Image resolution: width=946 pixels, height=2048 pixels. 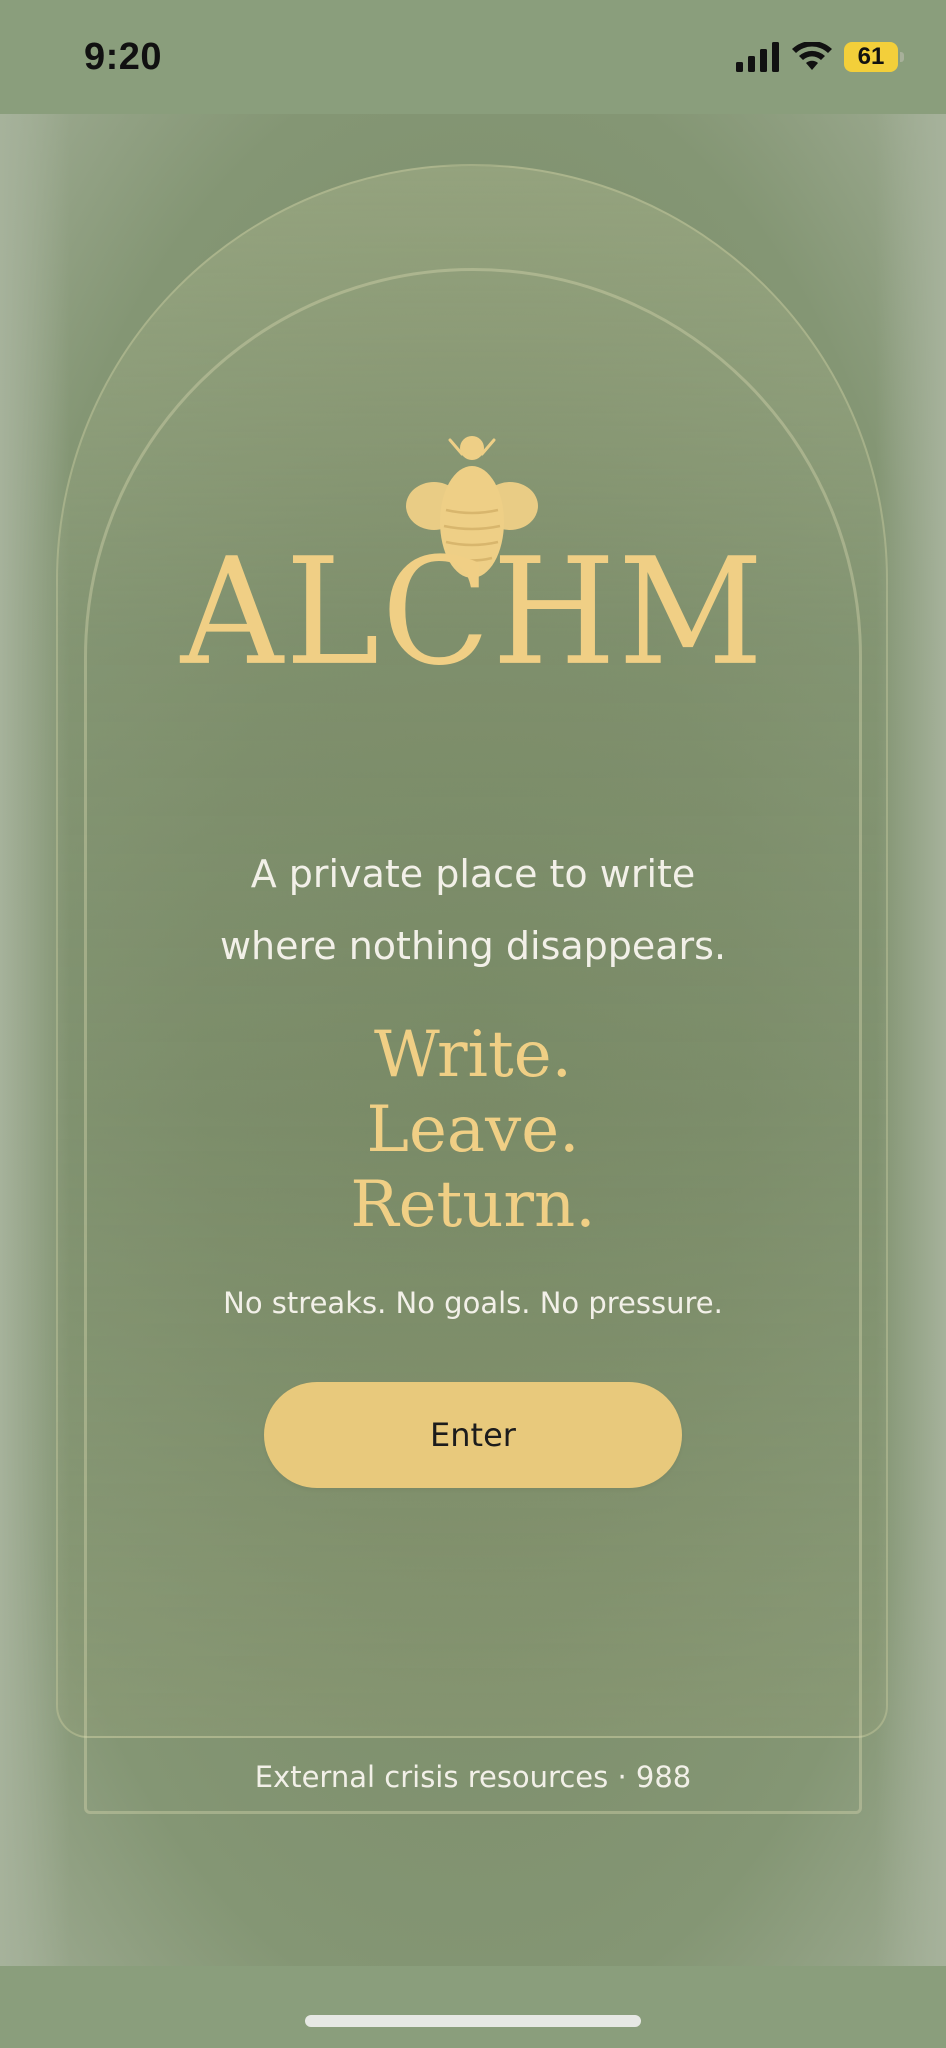 What do you see at coordinates (473, 1777) in the screenshot?
I see `crisis-resources-link: External crisis resources · 988` at bounding box center [473, 1777].